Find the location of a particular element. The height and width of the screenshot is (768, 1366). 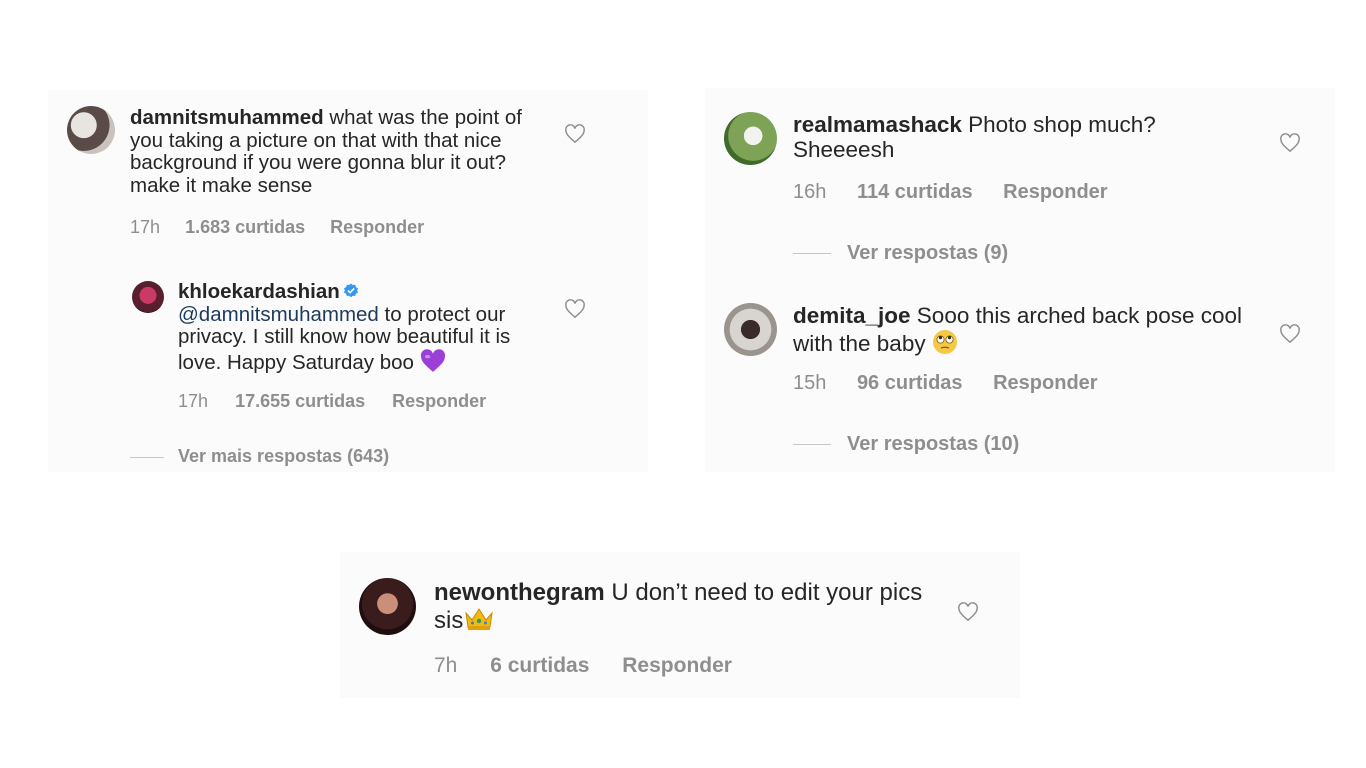

likes-count: 1.683 curtidas is located at coordinates (245, 227).